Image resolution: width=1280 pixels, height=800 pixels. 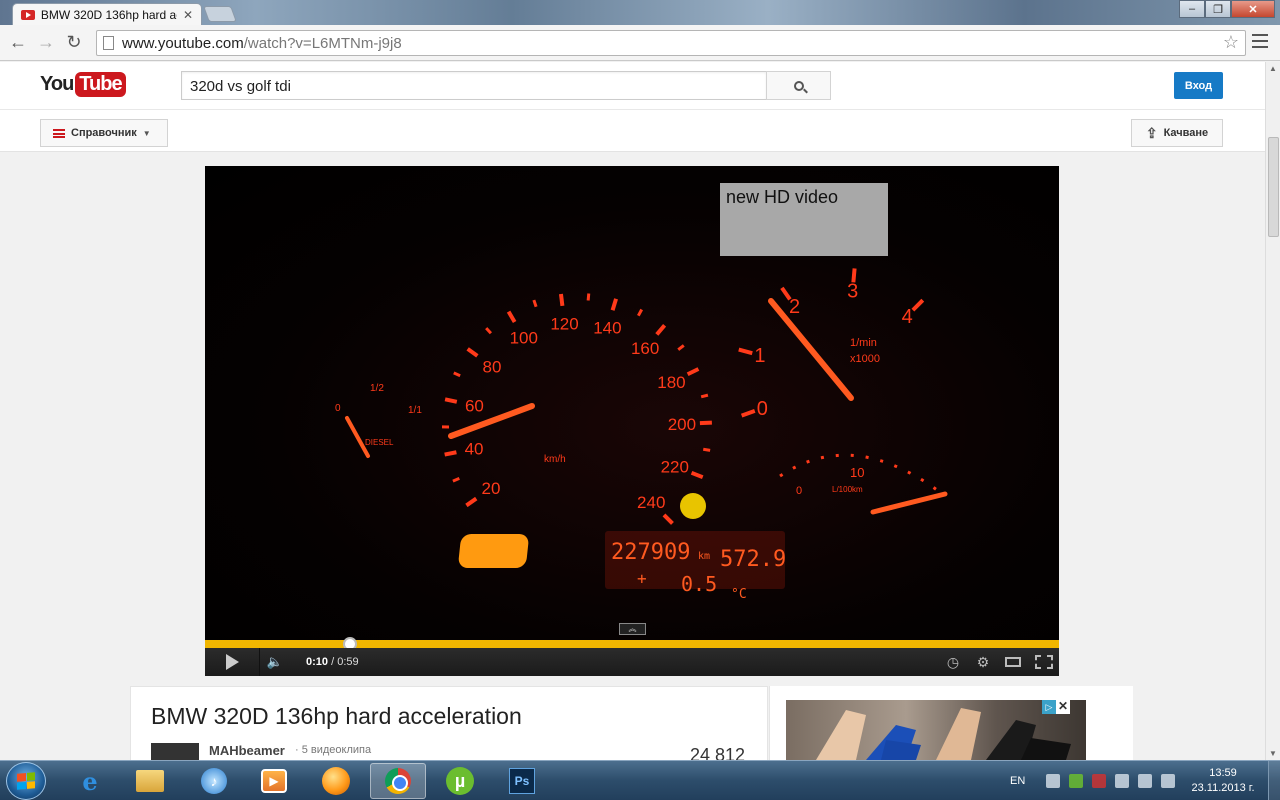 What do you see at coordinates (491, 488) in the screenshot?
I see `speed-tick-label: 20` at bounding box center [491, 488].